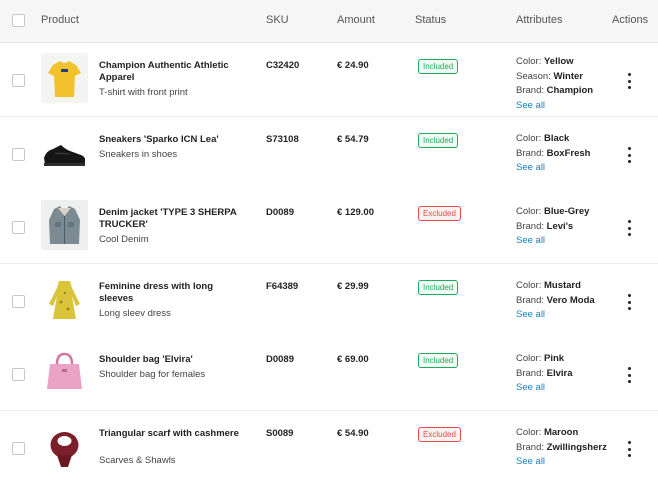 Image resolution: width=658 pixels, height=481 pixels. Describe the element at coordinates (430, 20) in the screenshot. I see `header-status: Status` at that location.